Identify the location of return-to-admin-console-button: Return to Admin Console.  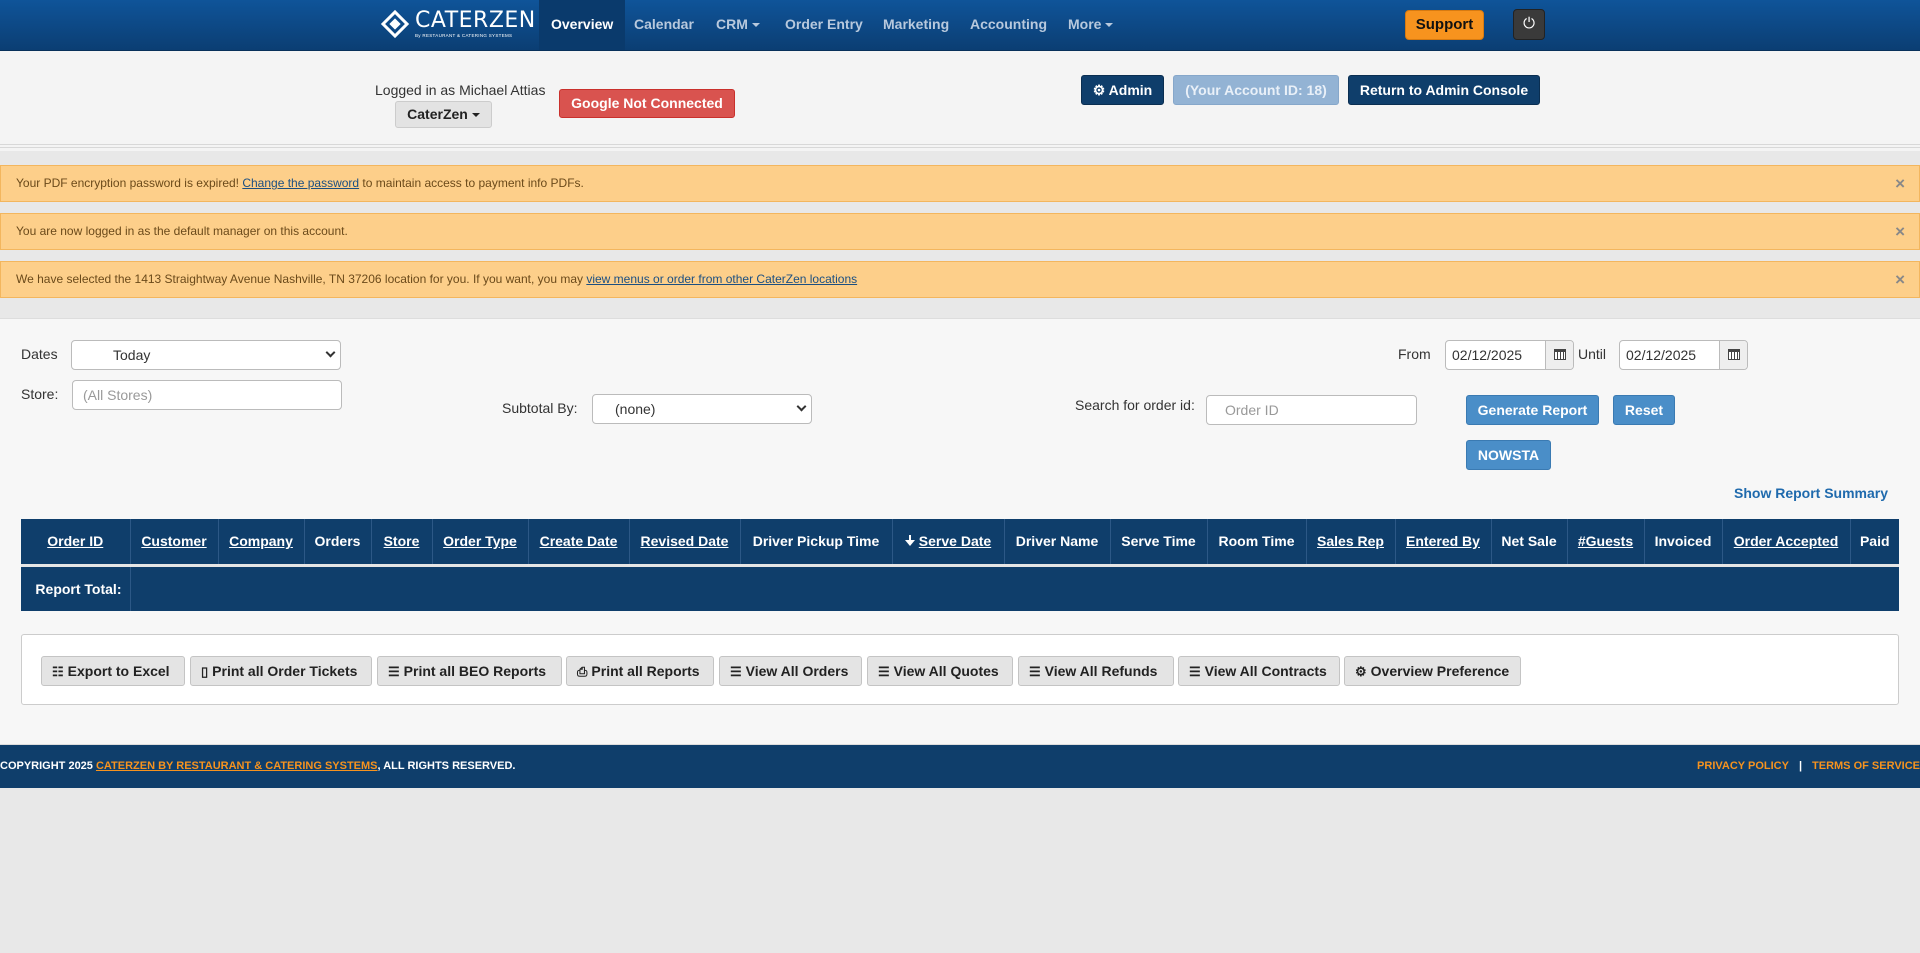
(1444, 90).